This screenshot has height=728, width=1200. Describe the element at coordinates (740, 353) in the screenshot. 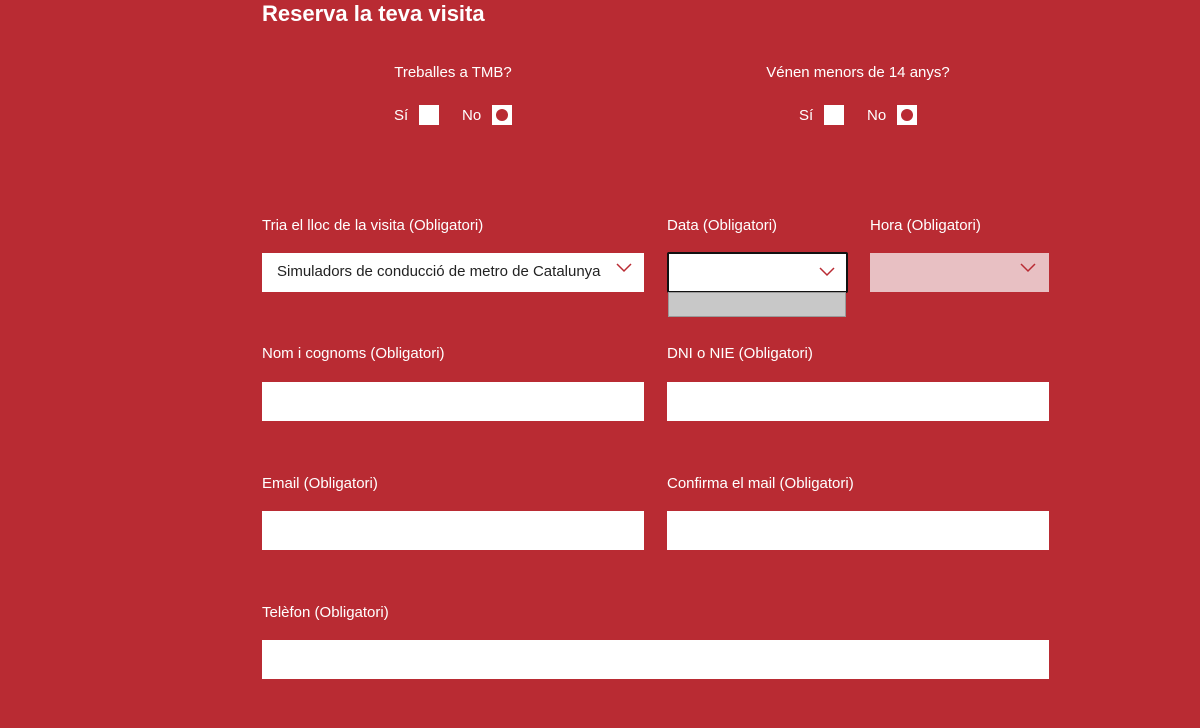

I see `dni-label: DNI o NIE (Obligatori)` at that location.